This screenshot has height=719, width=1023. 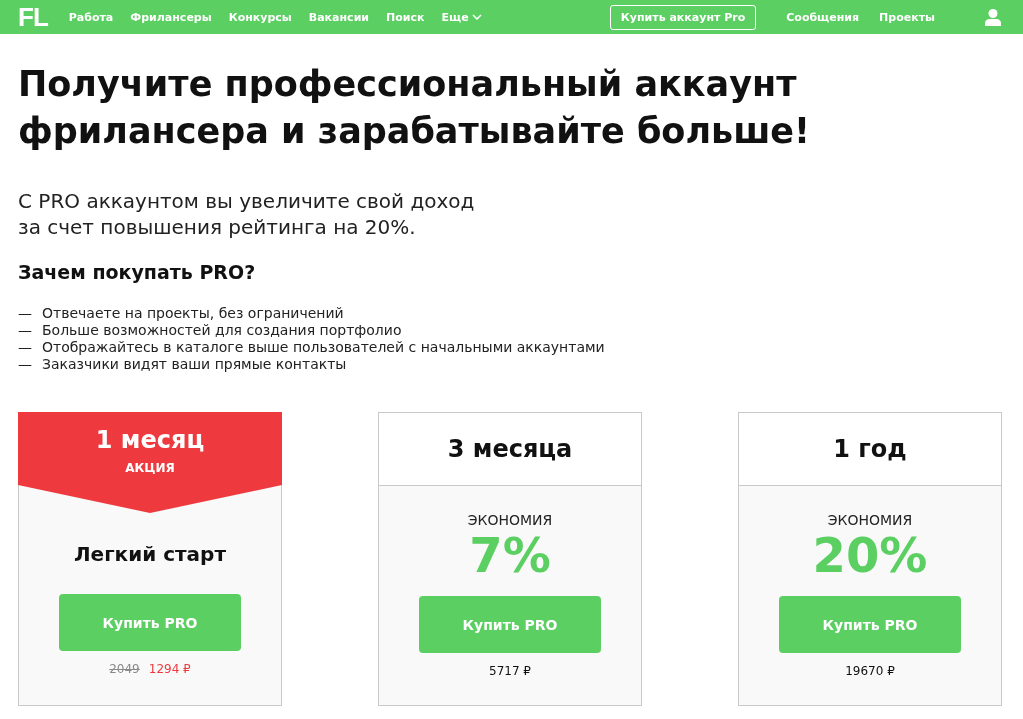 I want to click on section-heading: Зачем покупать PRO?, so click(x=137, y=272).